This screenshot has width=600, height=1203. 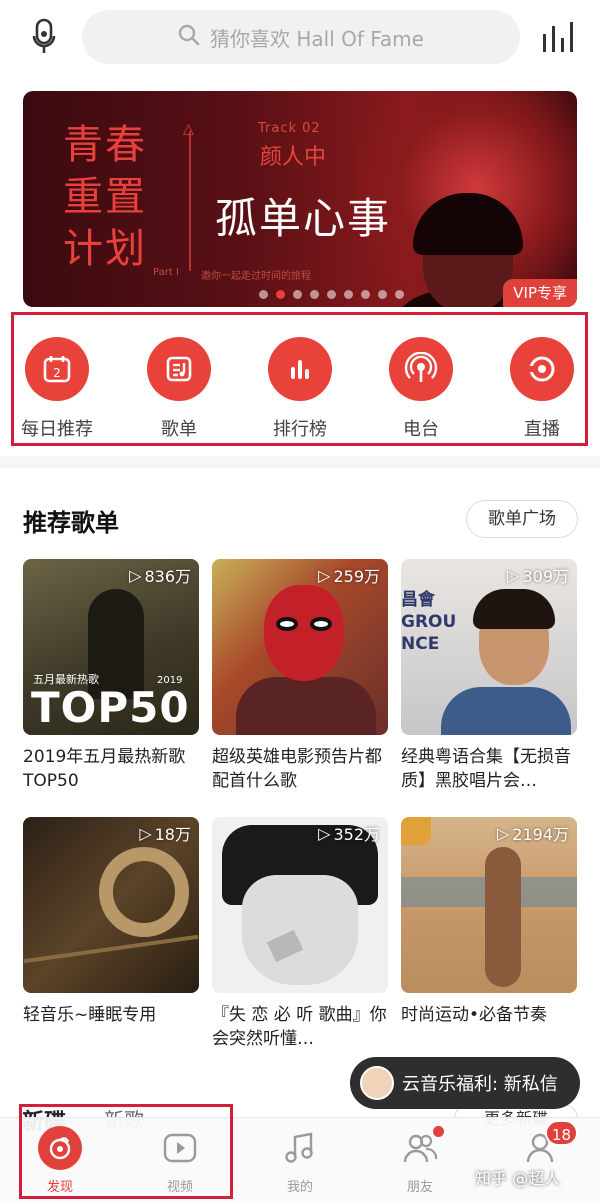 I want to click on tab-label: 视频, so click(x=179, y=1187).